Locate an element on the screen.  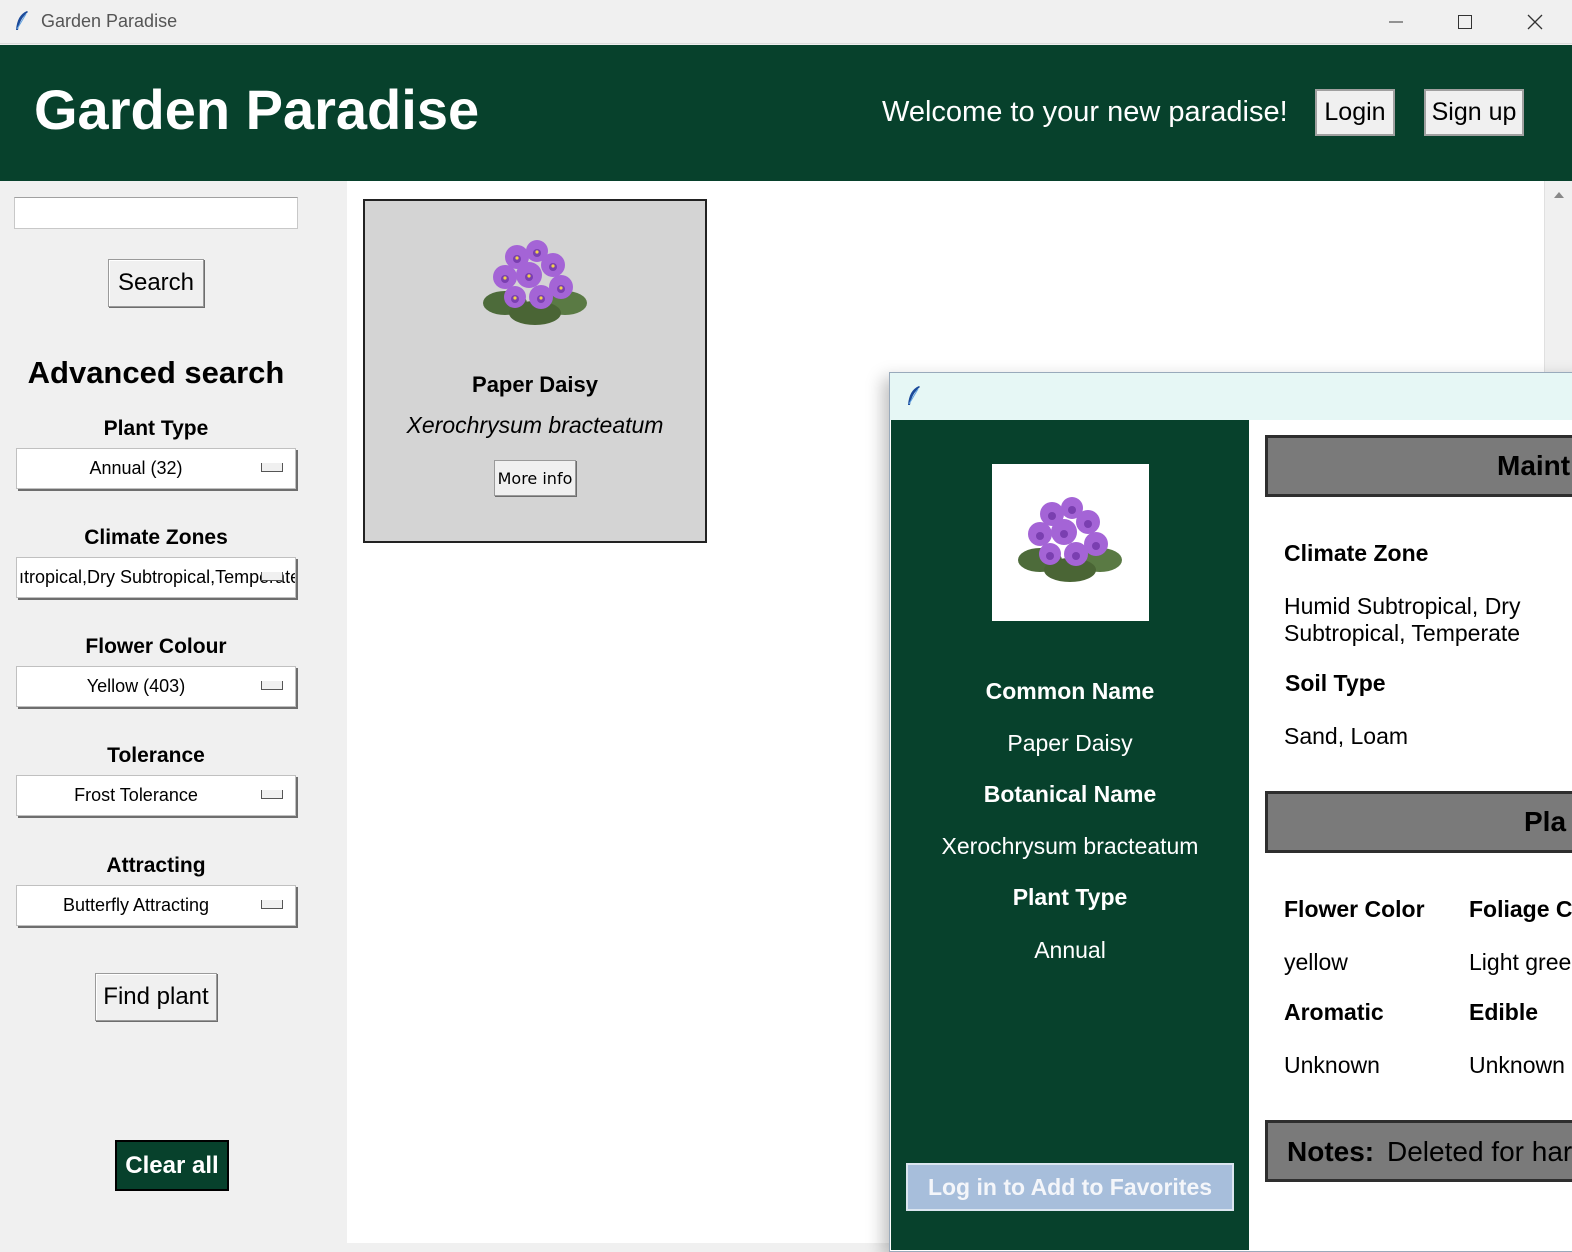
app-title: Garden Paradise is located at coordinates (257, 109).